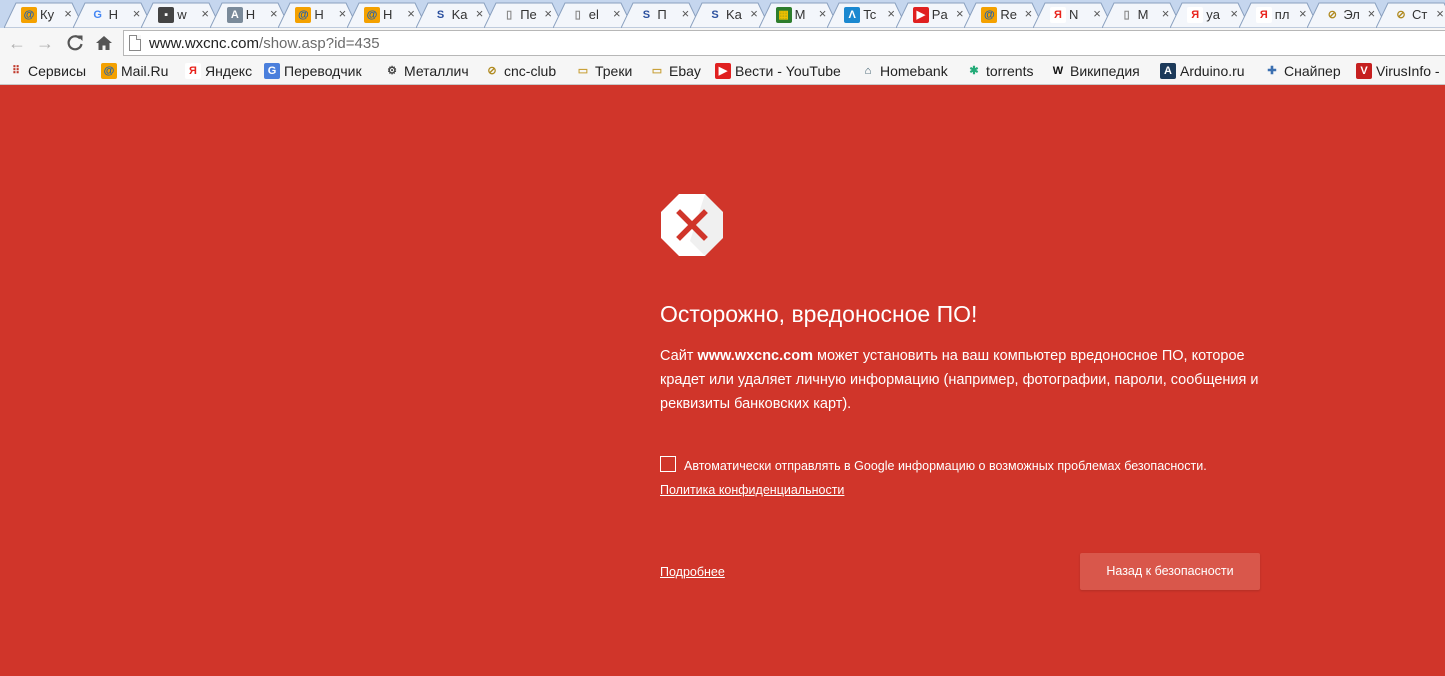 The image size is (1445, 676). What do you see at coordinates (685, 71) in the screenshot?
I see `bookmark-label: Ebay` at bounding box center [685, 71].